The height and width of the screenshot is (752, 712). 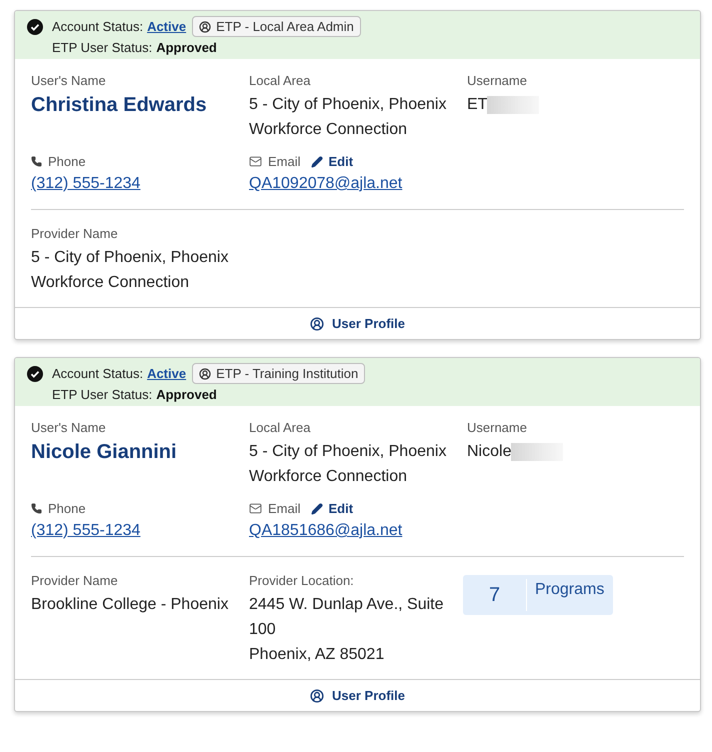 What do you see at coordinates (279, 373) in the screenshot?
I see `role-tag: ETP - Training Institution` at bounding box center [279, 373].